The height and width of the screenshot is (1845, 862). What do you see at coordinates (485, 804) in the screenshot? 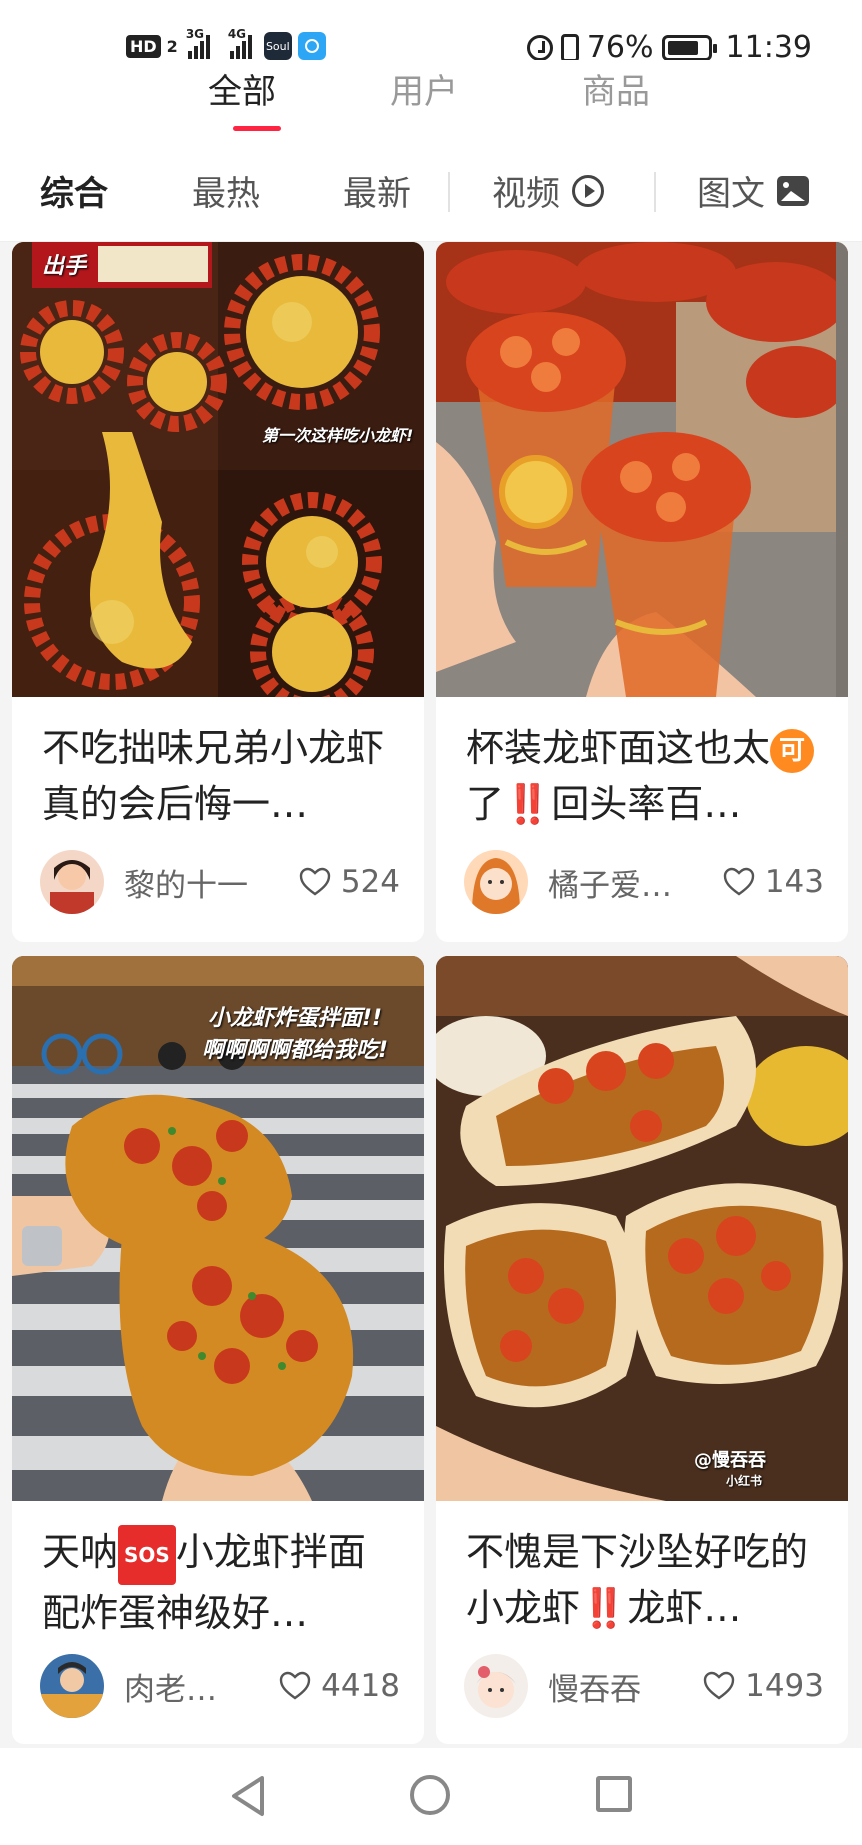
I see `note-title-text: 了` at bounding box center [485, 804].